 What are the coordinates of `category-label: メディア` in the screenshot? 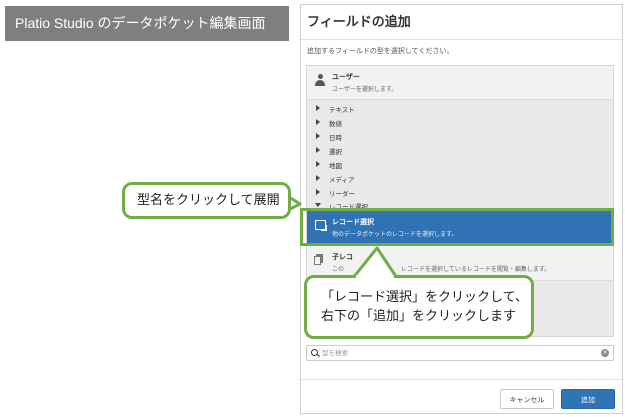 It's located at (342, 180).